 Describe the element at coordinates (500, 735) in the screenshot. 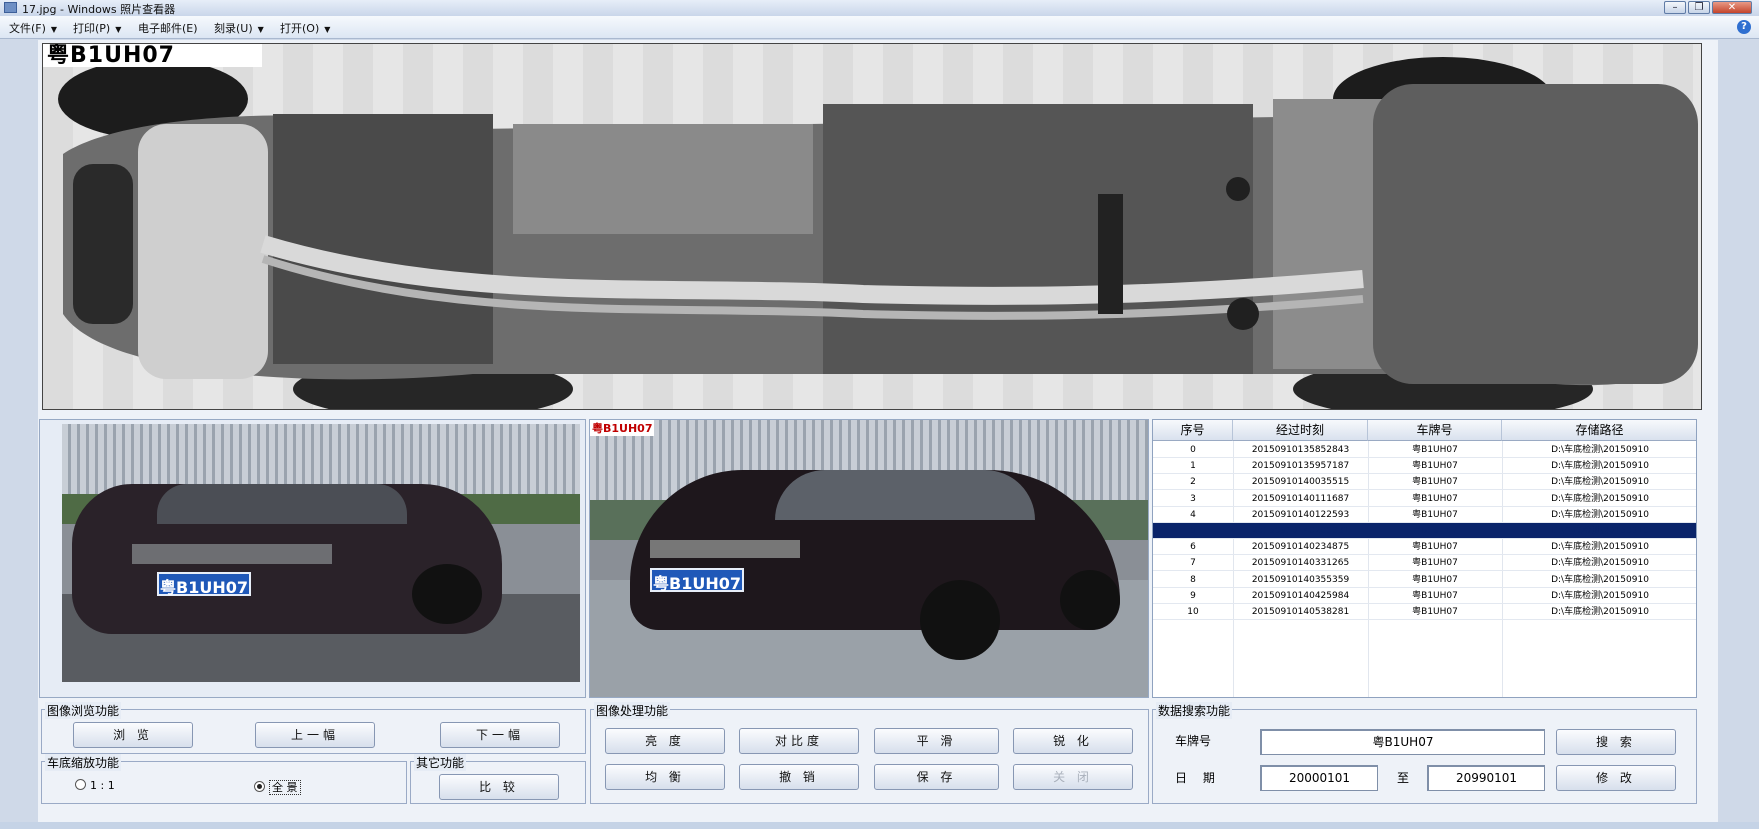

I see `next-image-button: 下一幅` at that location.